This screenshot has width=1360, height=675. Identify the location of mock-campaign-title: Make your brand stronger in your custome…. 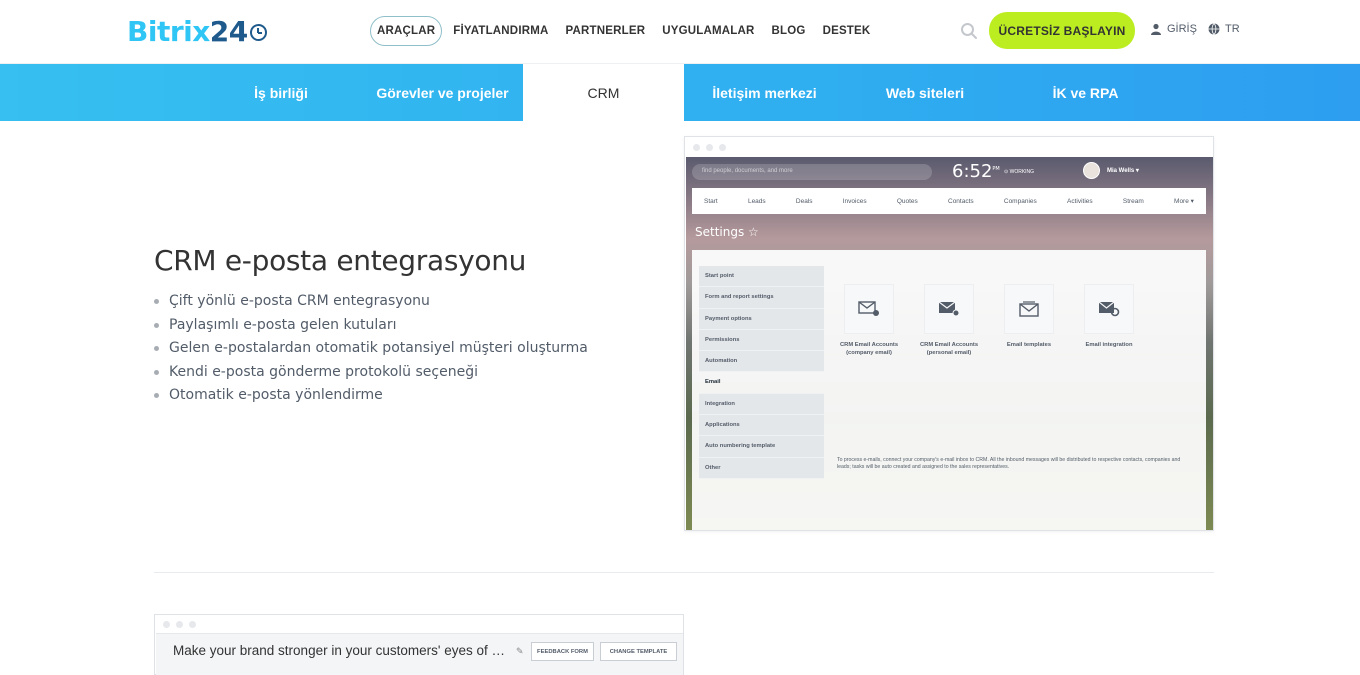
(340, 650).